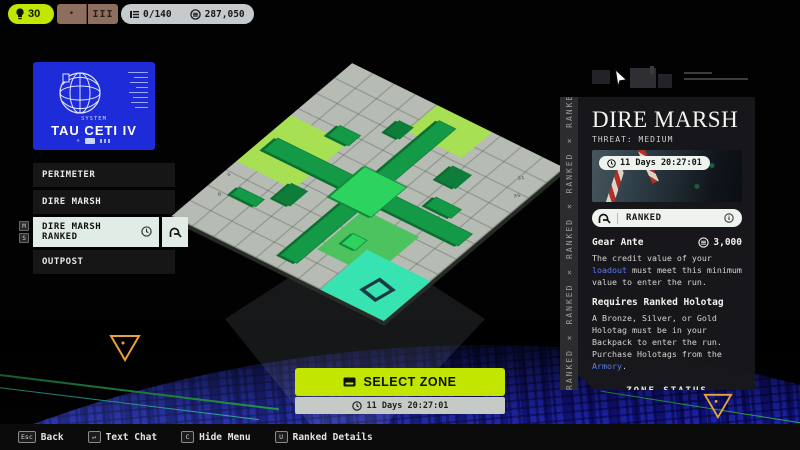 Image resolution: width=800 pixels, height=450 pixels. What do you see at coordinates (34, 14) in the screenshot?
I see `energy-count: 30` at bounding box center [34, 14].